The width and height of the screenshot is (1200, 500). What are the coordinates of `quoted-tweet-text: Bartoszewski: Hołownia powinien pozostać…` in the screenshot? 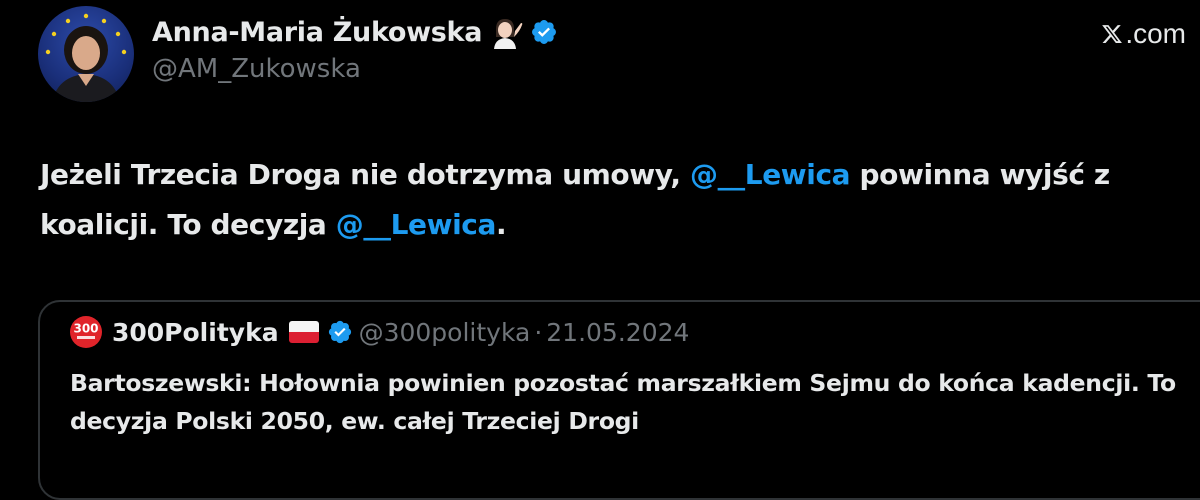 It's located at (623, 402).